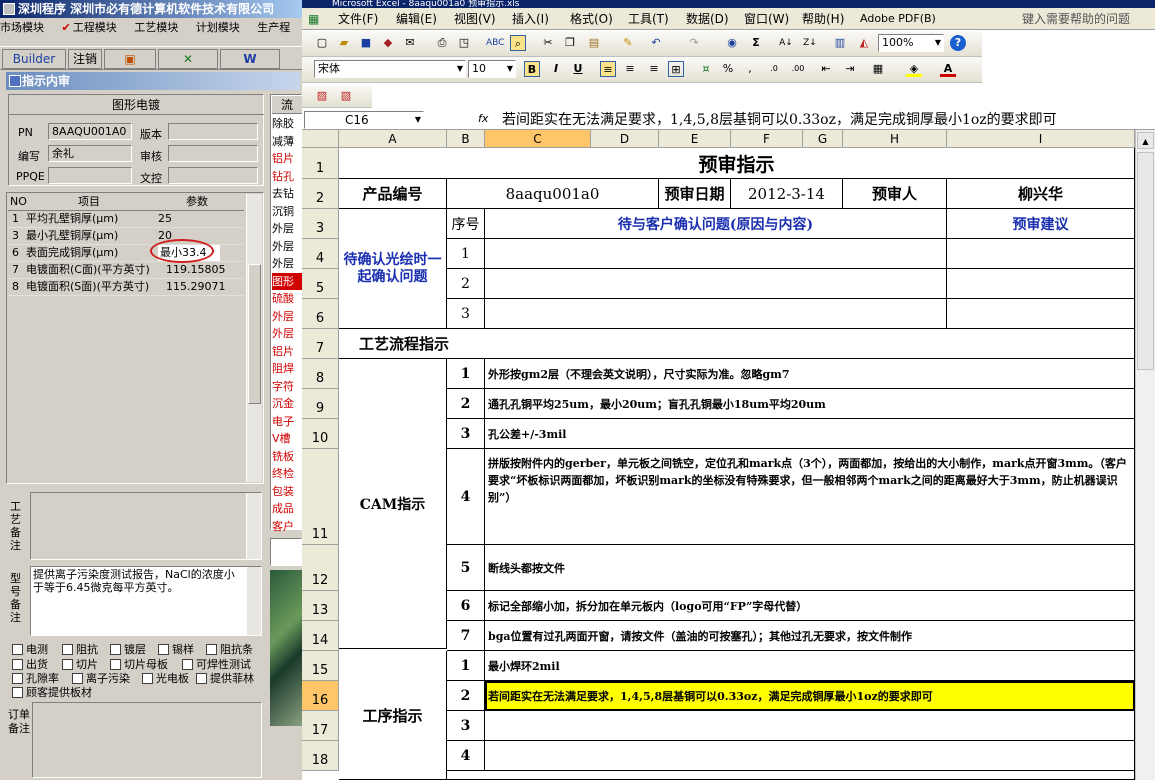  What do you see at coordinates (466, 224) in the screenshot?
I see `cell-seq: 序号` at bounding box center [466, 224].